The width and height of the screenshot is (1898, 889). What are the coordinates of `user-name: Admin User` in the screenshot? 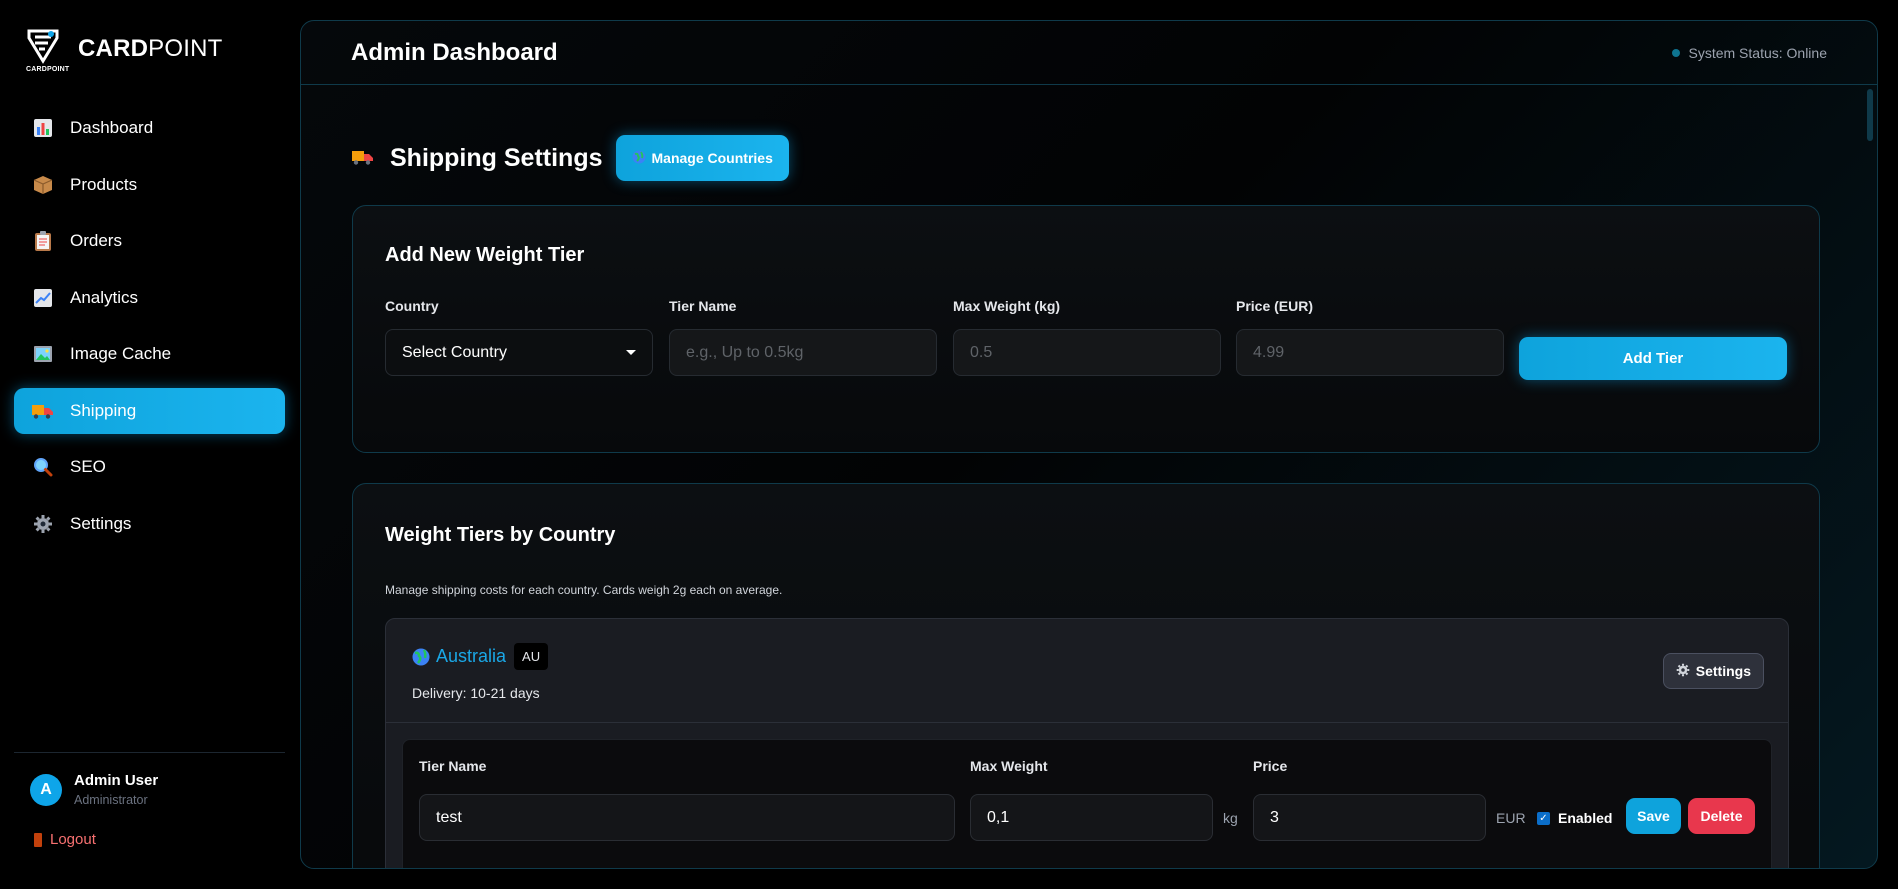 It's located at (116, 780).